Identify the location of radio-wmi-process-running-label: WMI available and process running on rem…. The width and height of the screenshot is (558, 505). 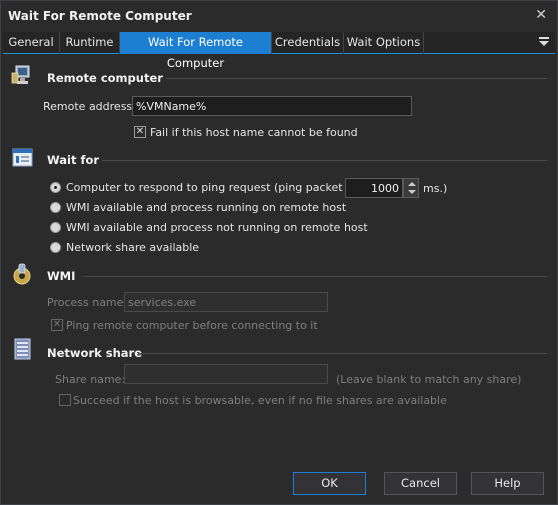
(206, 207).